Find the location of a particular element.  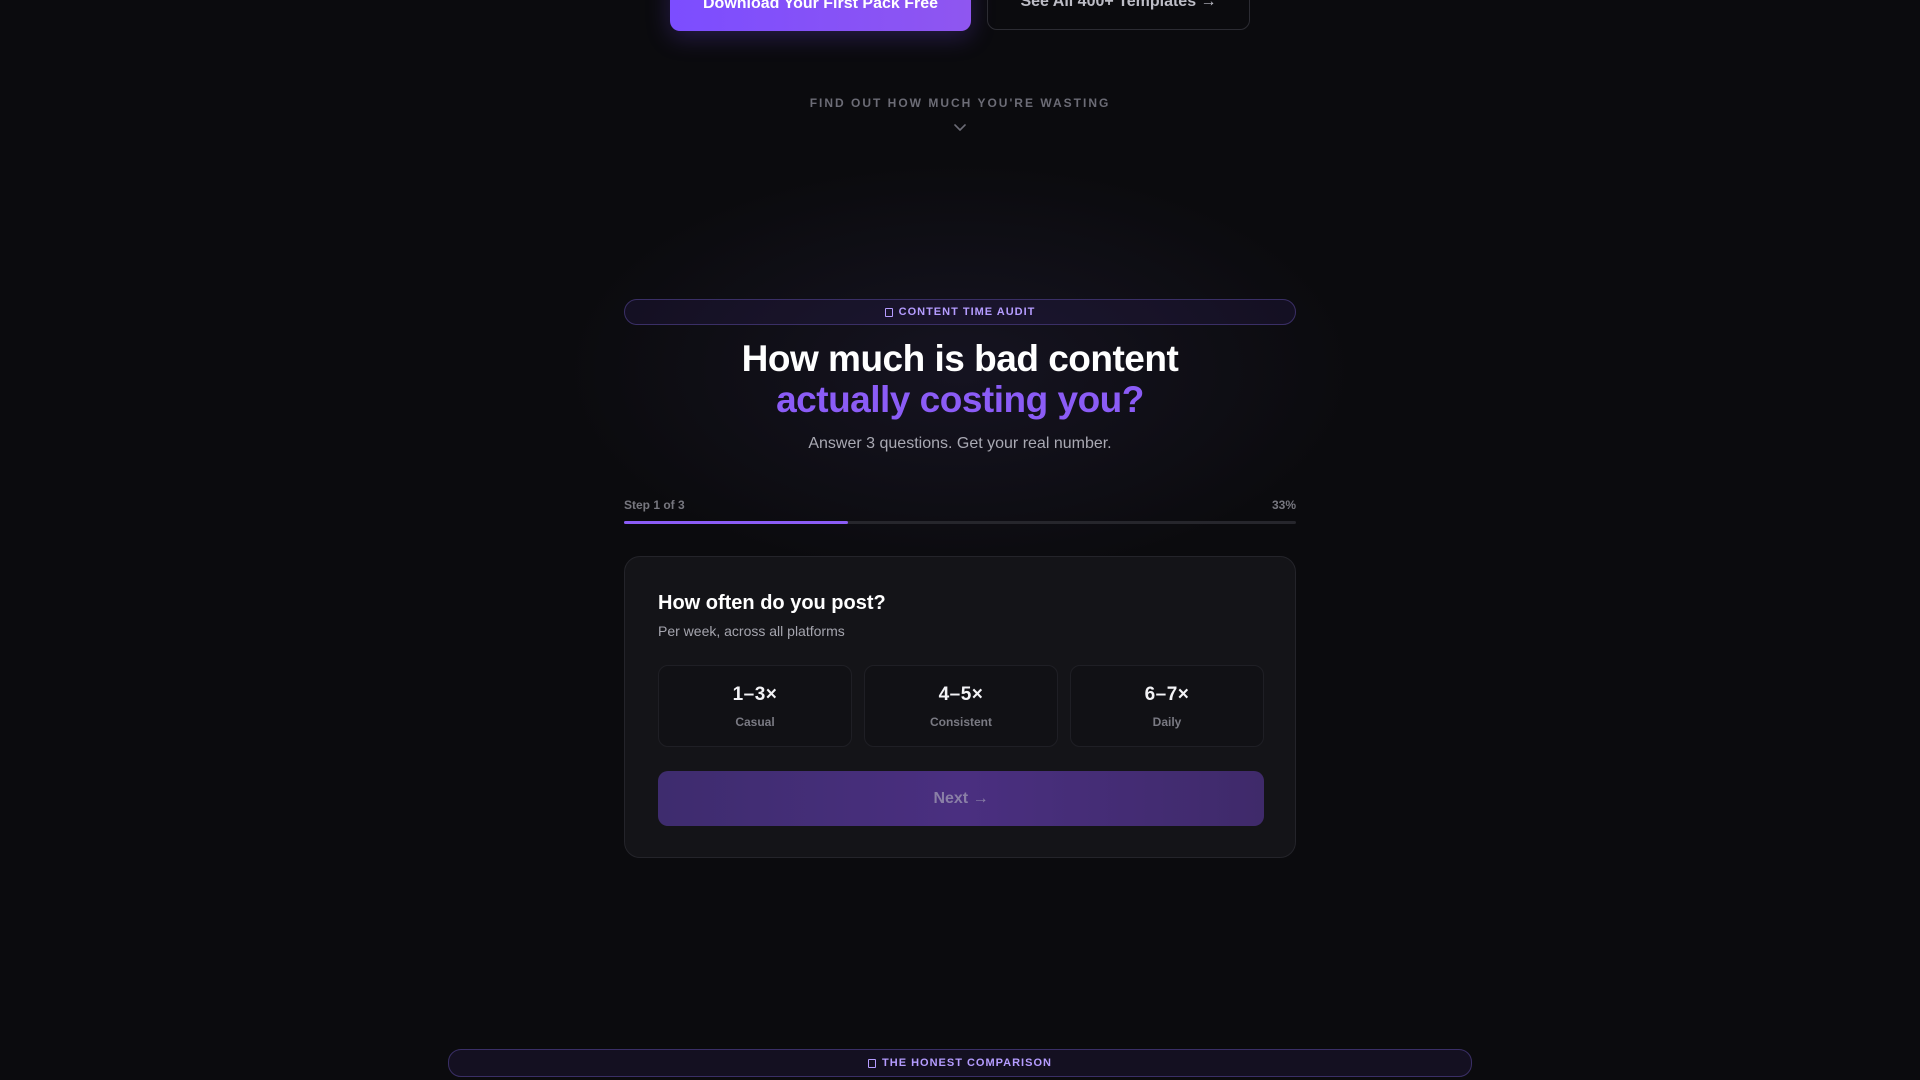

option-value: 1–3× is located at coordinates (755, 694).